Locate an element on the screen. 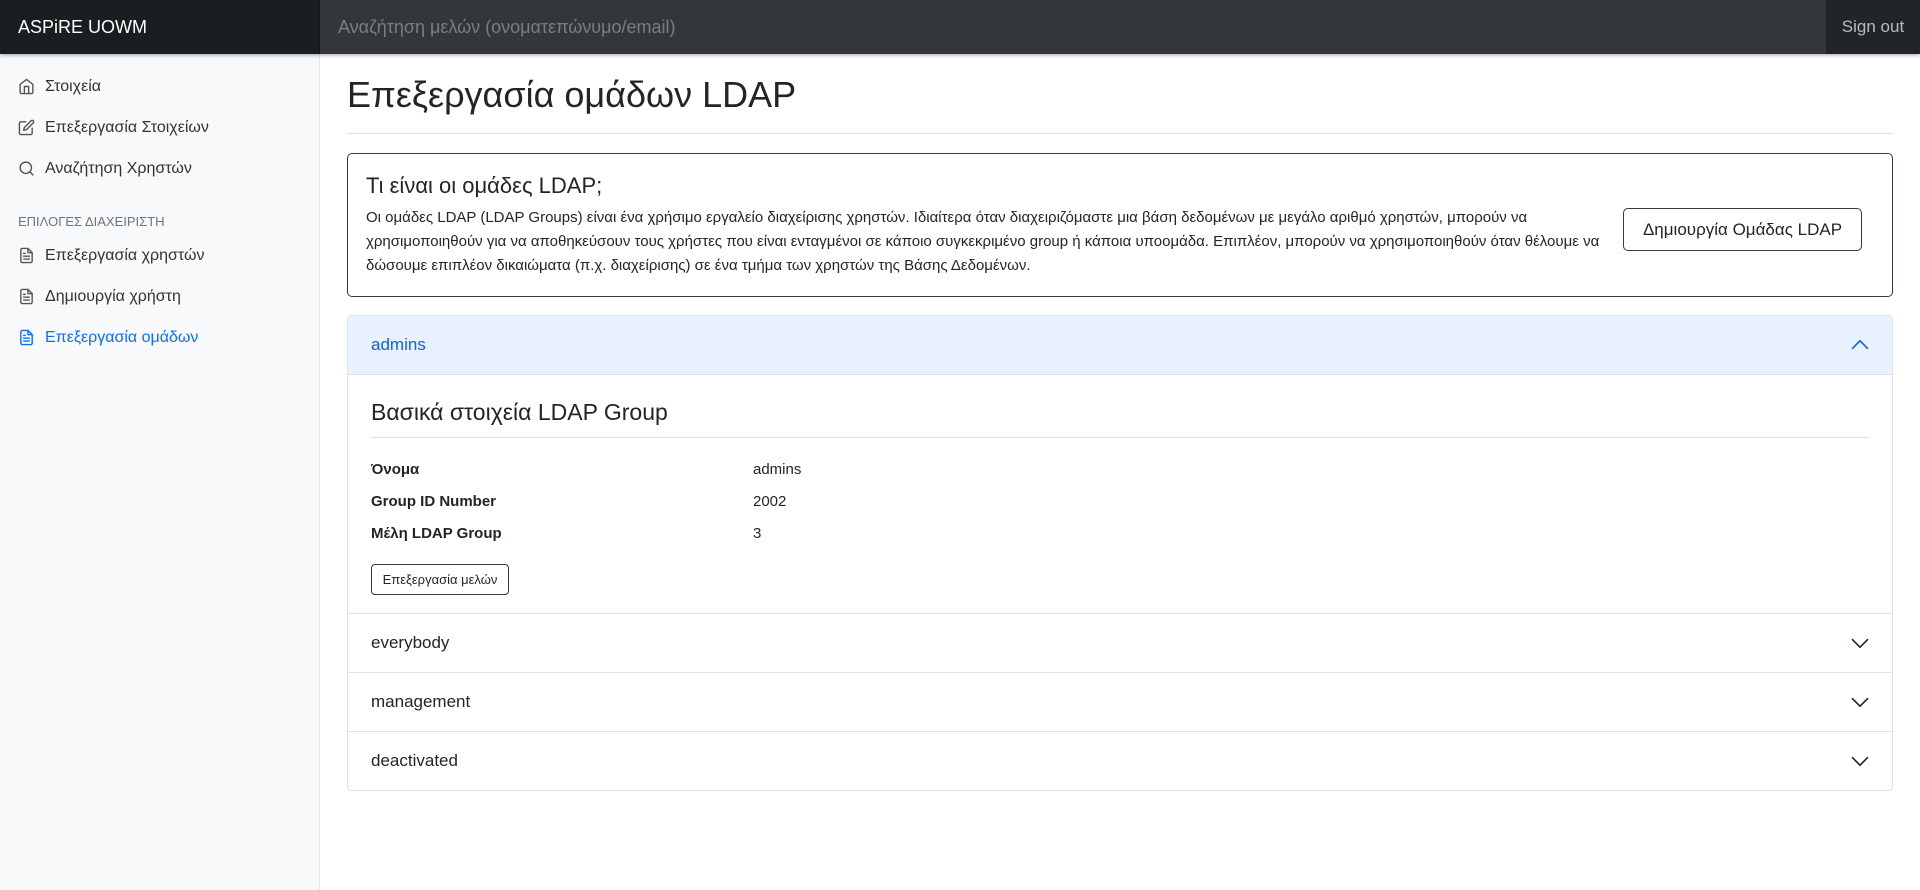  detail-row-gid: Group ID Number 2002 is located at coordinates (1120, 502).